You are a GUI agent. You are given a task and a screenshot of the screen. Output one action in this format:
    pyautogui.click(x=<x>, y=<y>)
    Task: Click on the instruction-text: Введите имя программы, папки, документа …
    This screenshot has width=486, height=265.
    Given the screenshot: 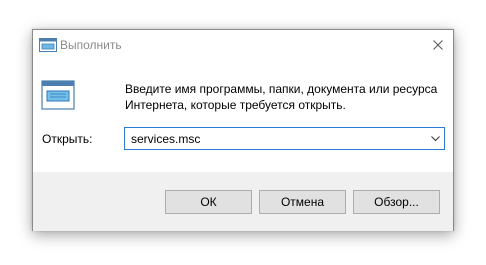 What is the action you would take?
    pyautogui.click(x=281, y=97)
    